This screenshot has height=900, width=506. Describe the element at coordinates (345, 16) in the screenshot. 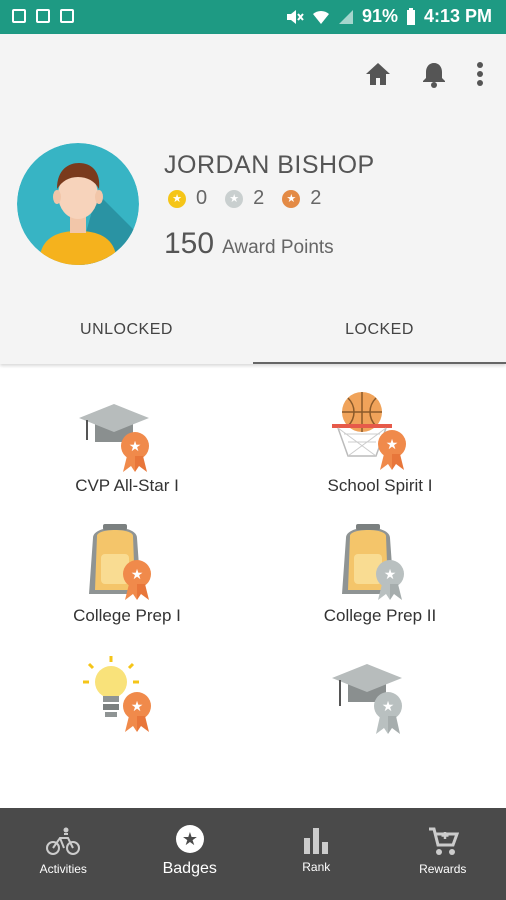

I see `signal-icon` at that location.